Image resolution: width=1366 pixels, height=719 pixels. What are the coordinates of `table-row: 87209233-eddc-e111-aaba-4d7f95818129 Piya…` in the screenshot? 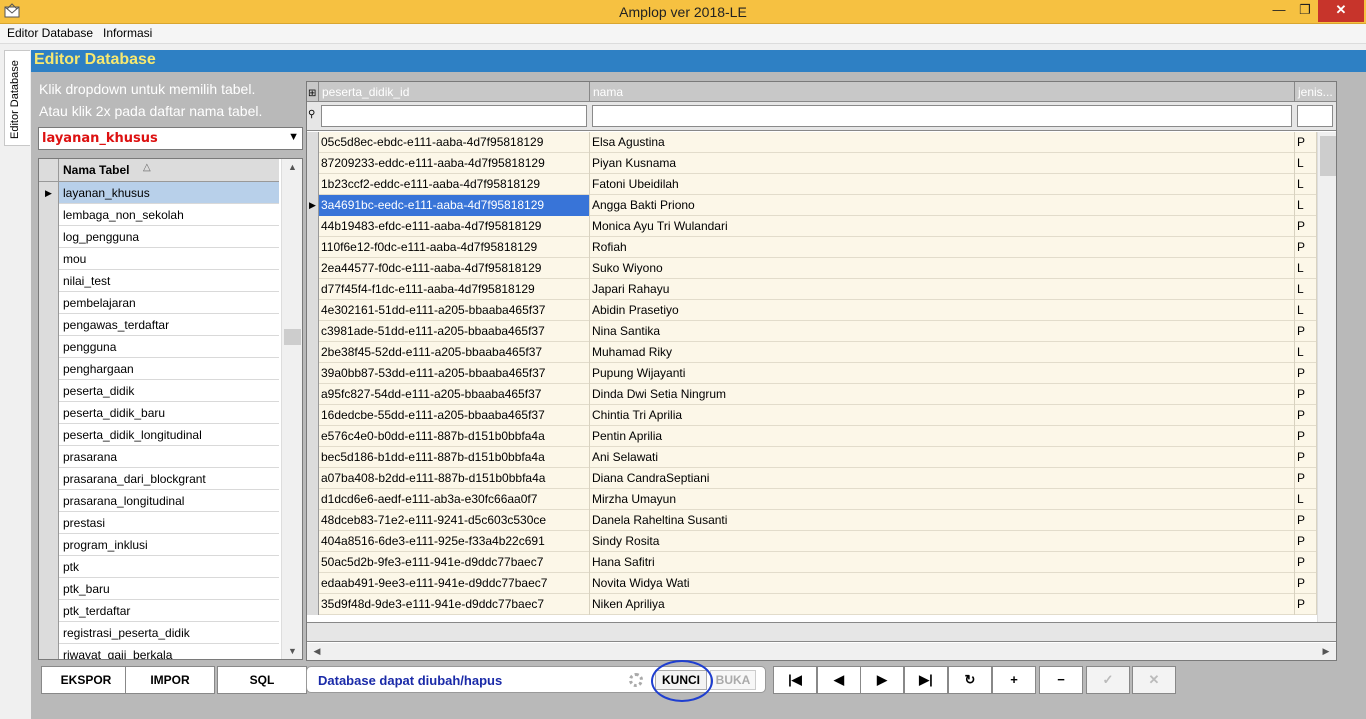 It's located at (821, 163).